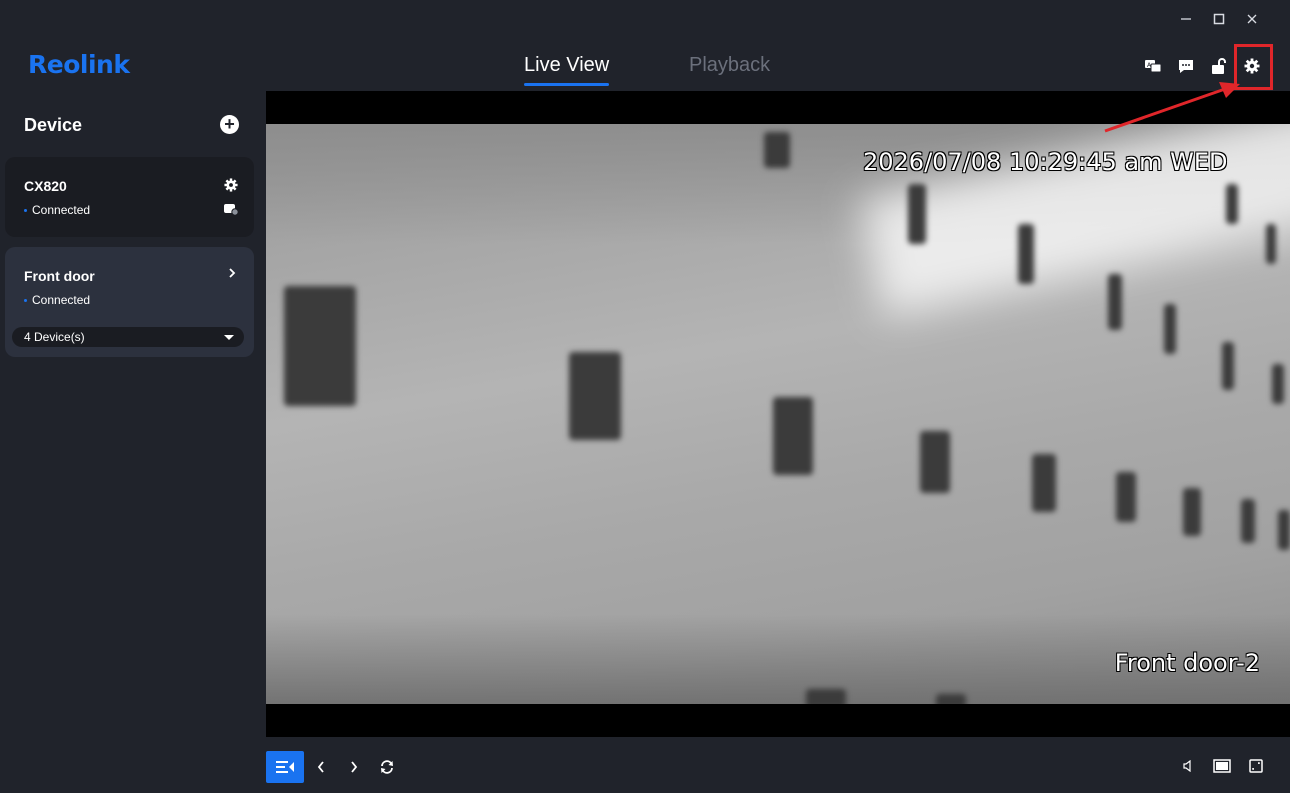 This screenshot has height=793, width=1290. I want to click on main-tabs: Live View Playback, so click(645, 71).